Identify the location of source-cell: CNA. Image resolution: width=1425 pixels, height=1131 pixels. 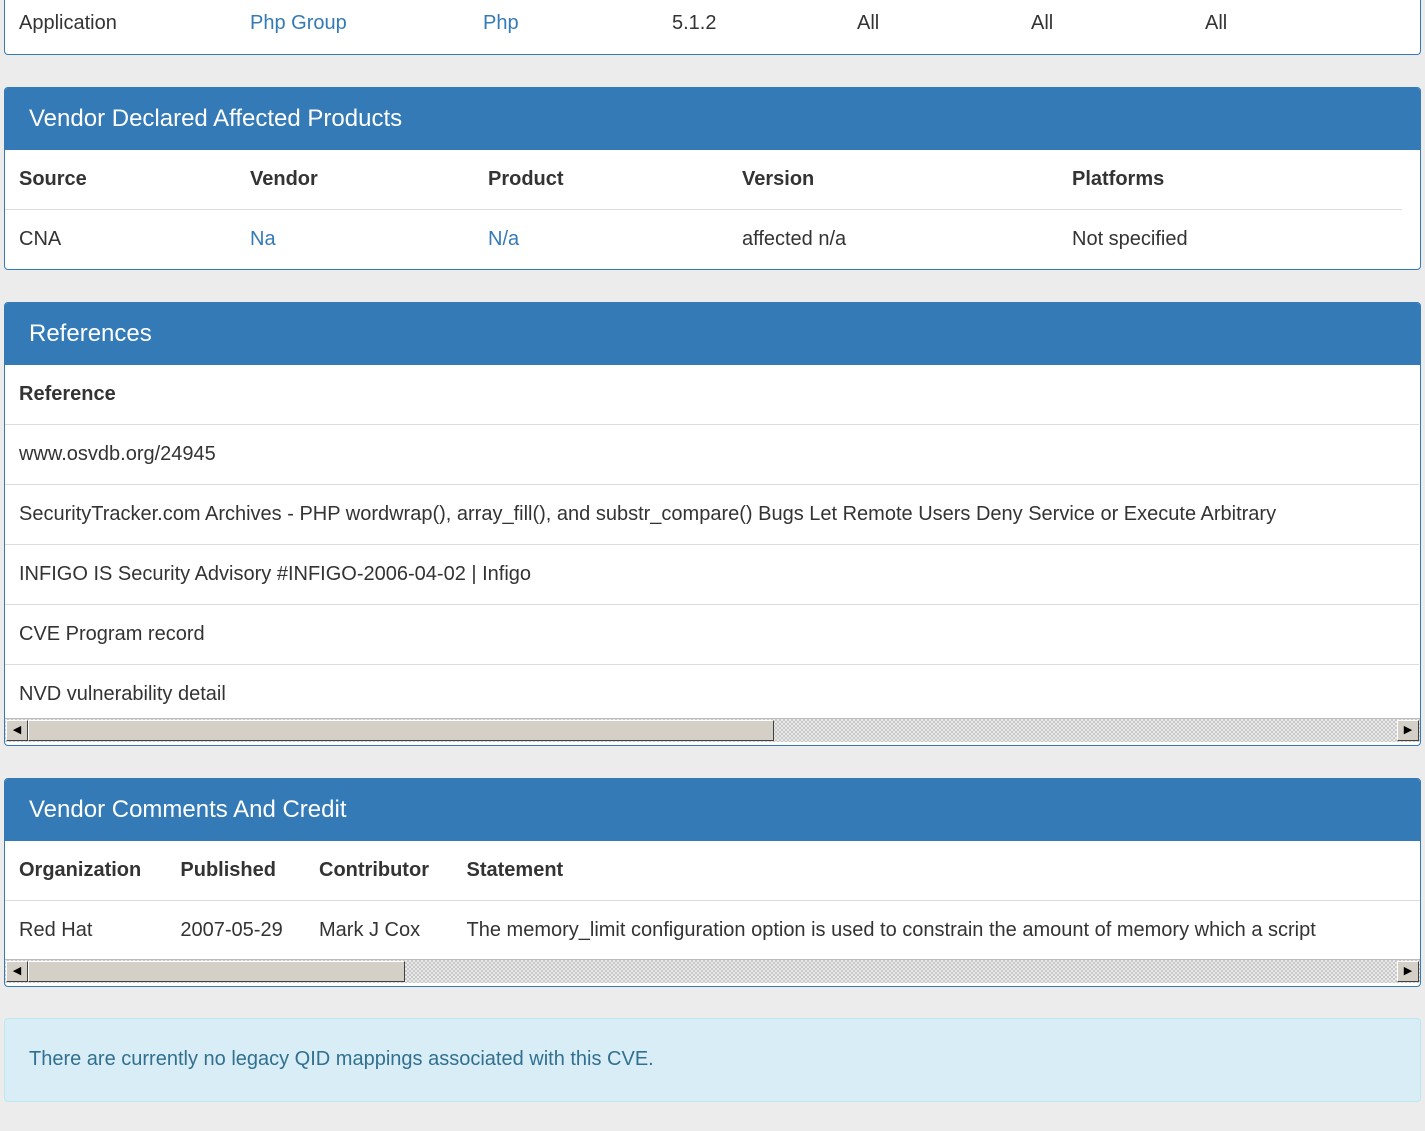
(120, 239).